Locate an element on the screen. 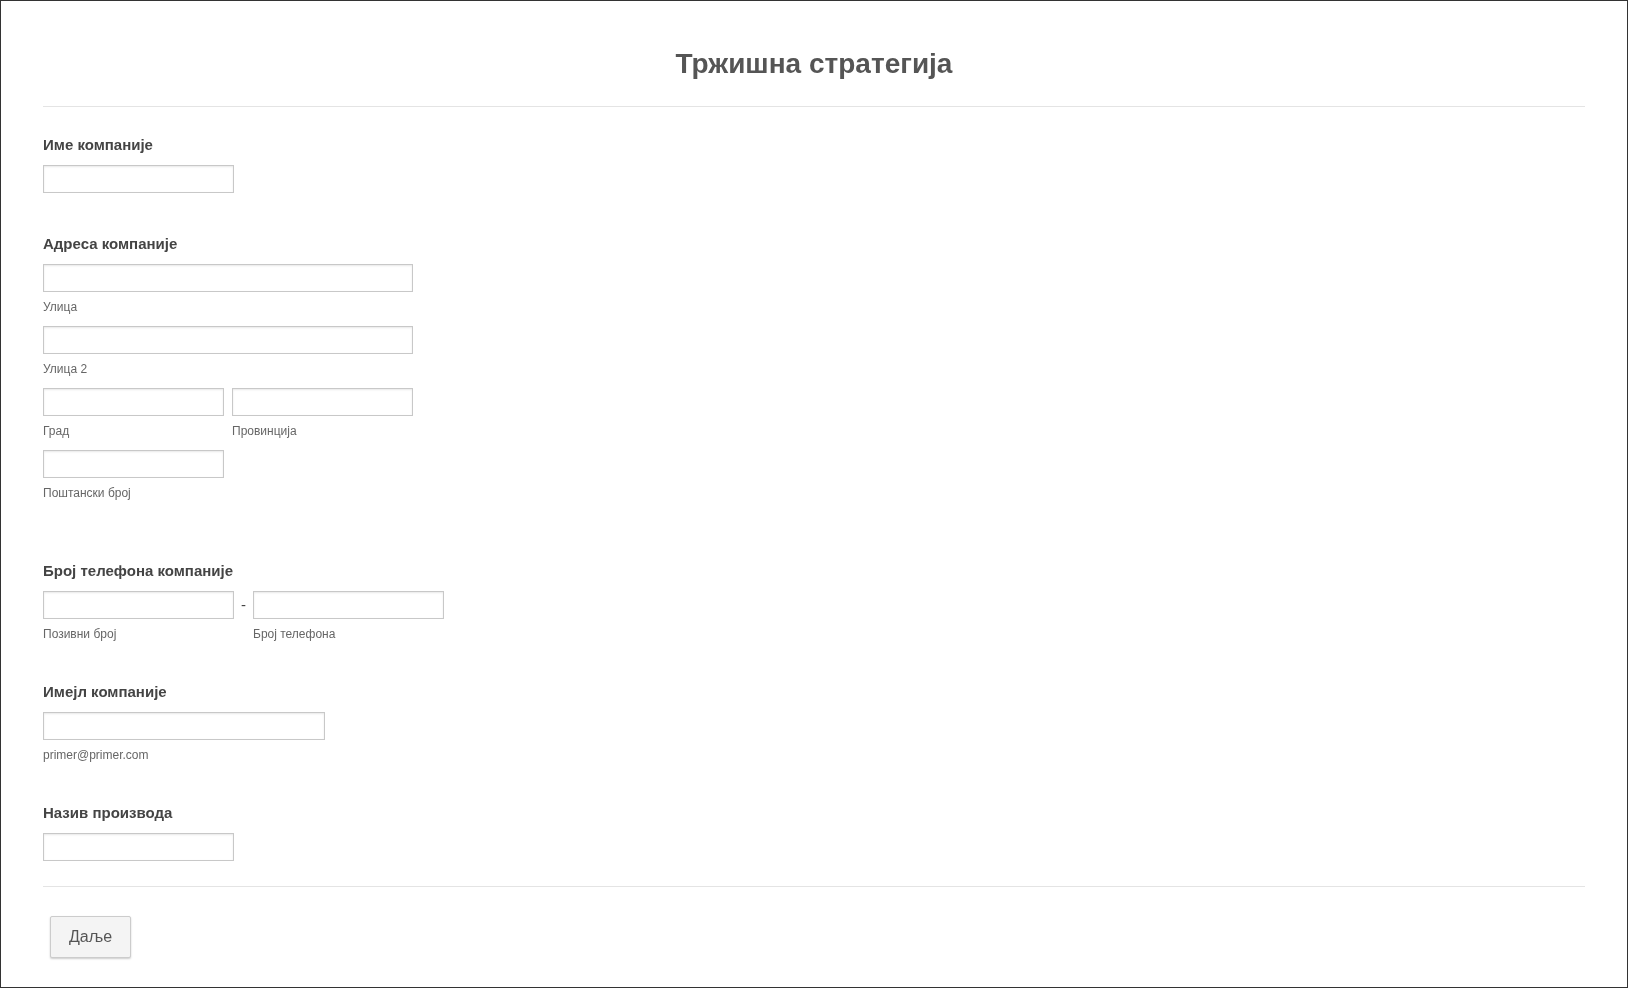 The width and height of the screenshot is (1628, 988). field-sublabel: Број телефона is located at coordinates (294, 634).